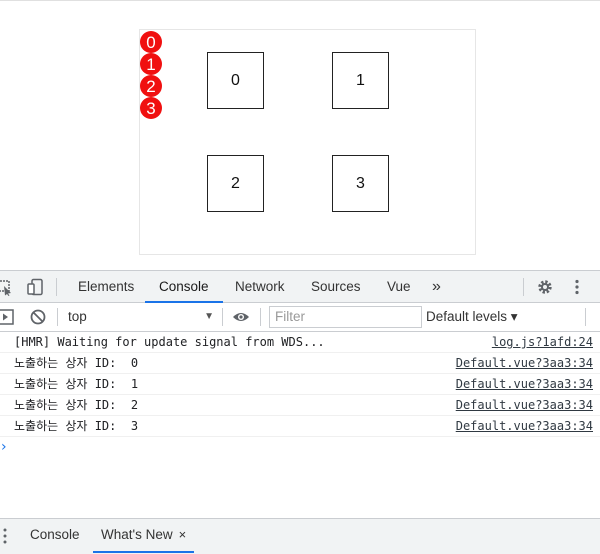 This screenshot has height=554, width=600. Describe the element at coordinates (360, 183) in the screenshot. I see `box-3: 3` at that location.